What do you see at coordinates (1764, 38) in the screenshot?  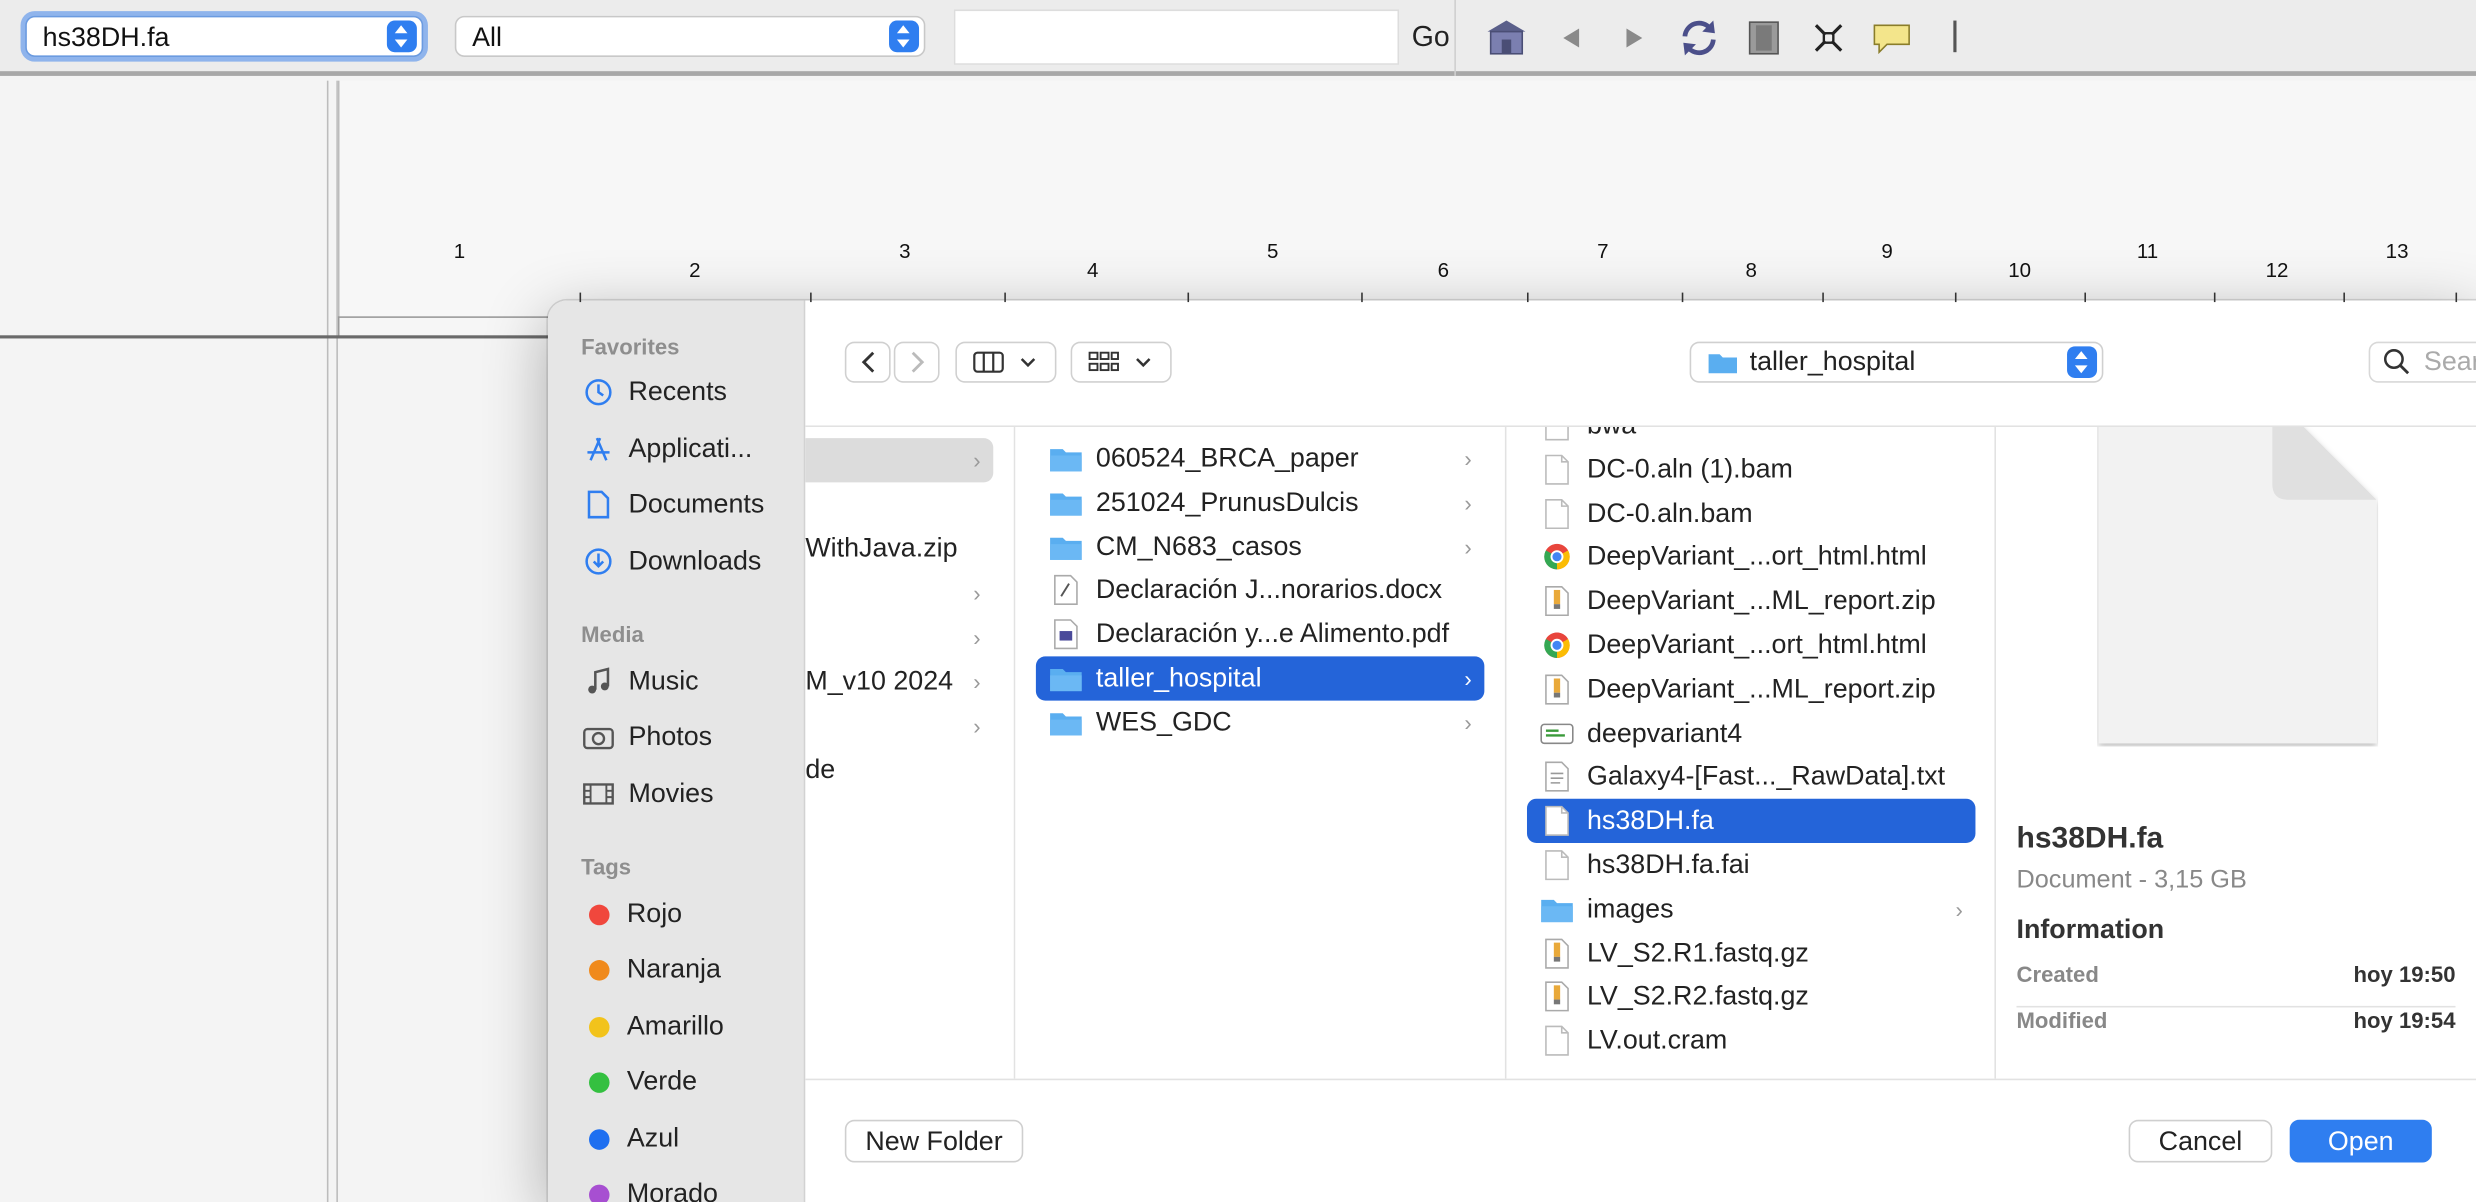 I see `region-of-interest-icon` at bounding box center [1764, 38].